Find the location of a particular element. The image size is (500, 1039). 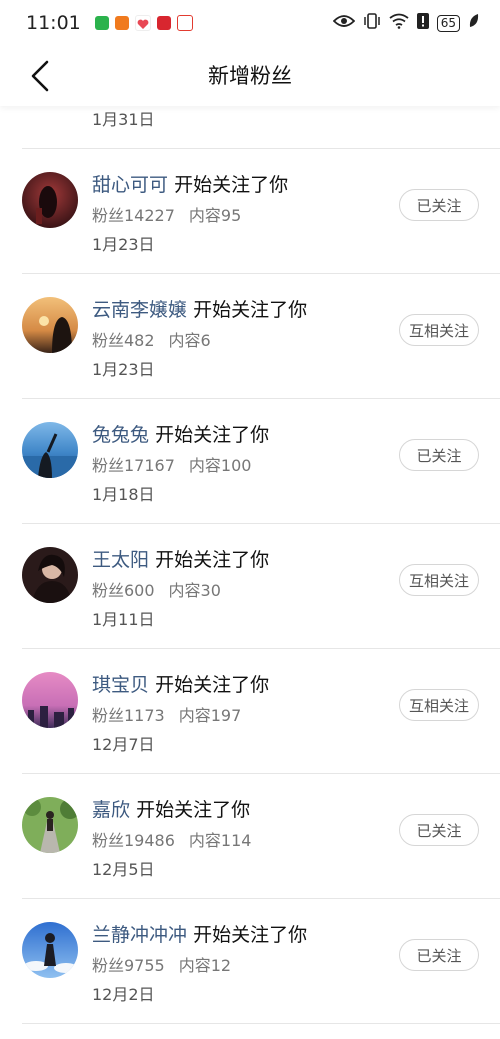

follower-stats: 粉丝600 内容30 is located at coordinates (156, 589).